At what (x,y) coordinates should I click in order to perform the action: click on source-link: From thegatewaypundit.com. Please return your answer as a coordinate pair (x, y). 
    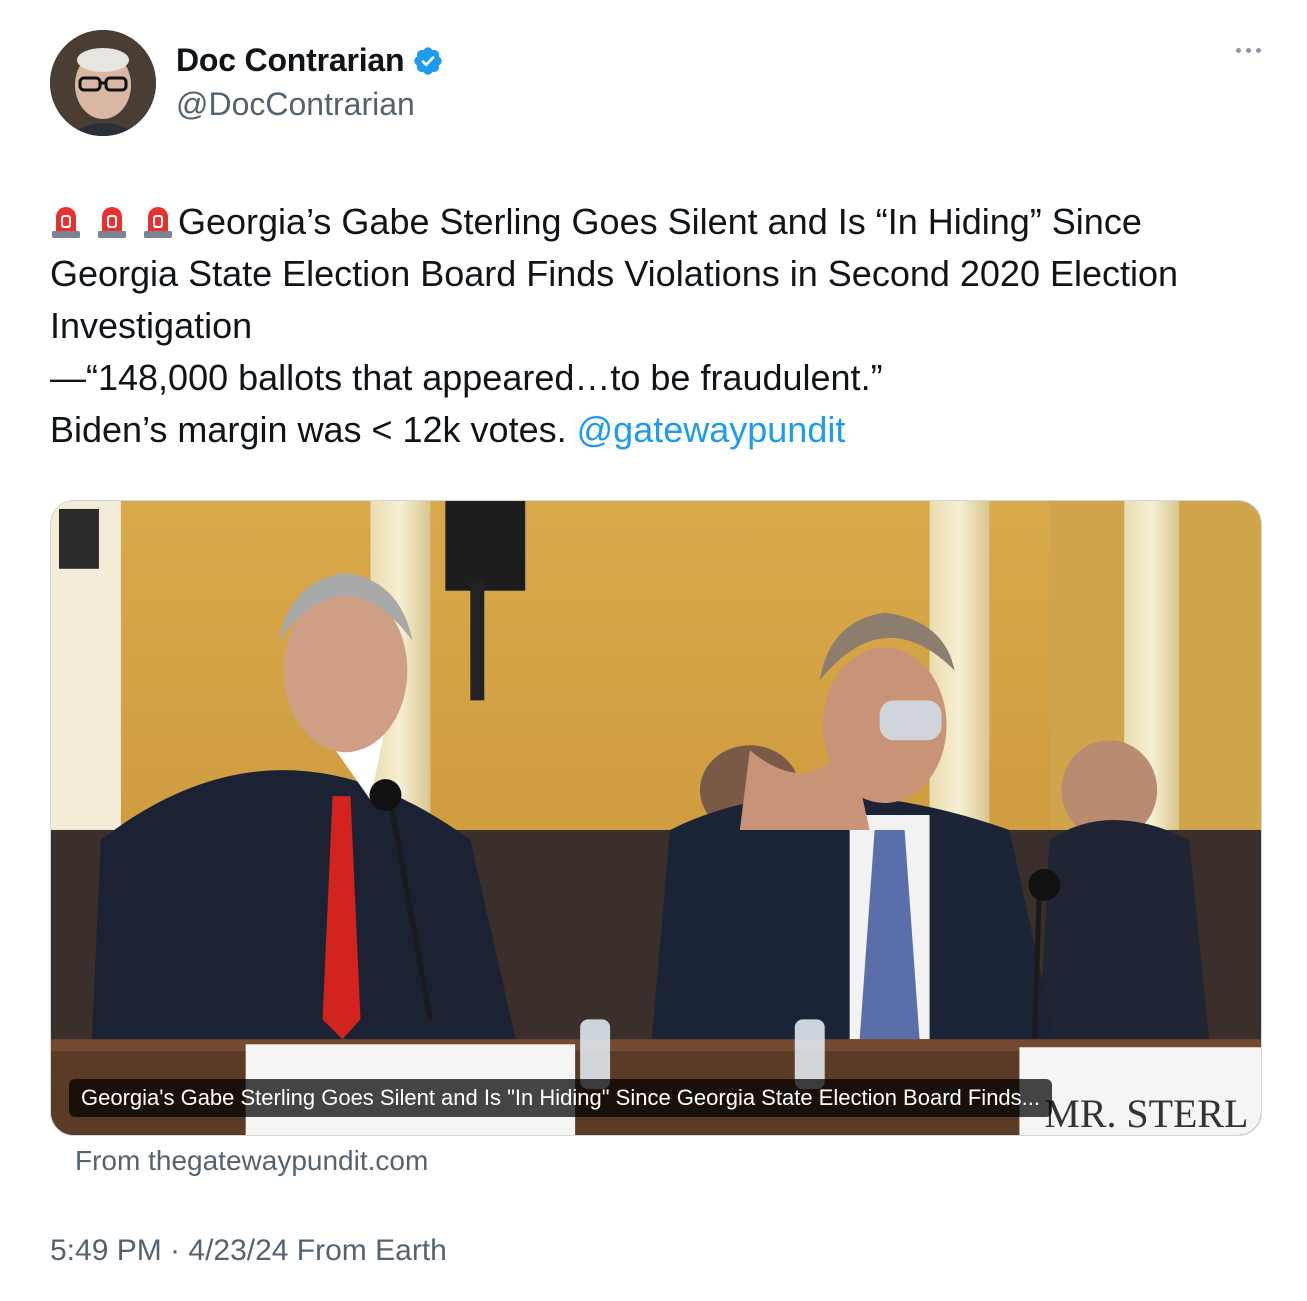
    Looking at the image, I should click on (251, 1161).